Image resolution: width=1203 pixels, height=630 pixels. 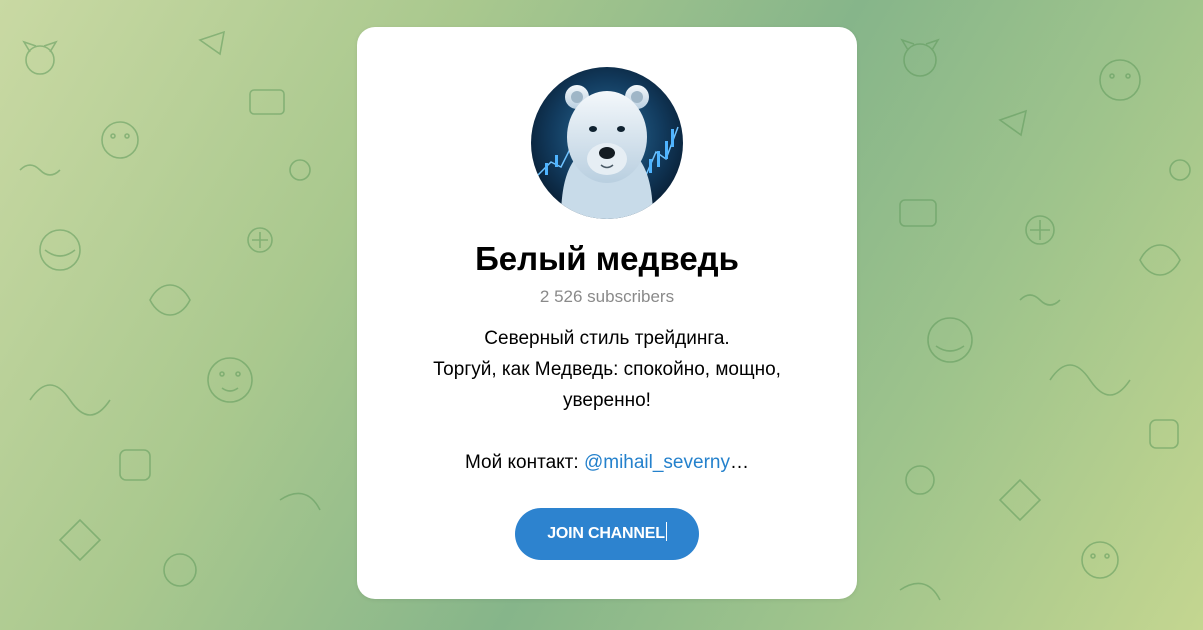 I want to click on description-line-3: уверенно!, so click(x=607, y=400).